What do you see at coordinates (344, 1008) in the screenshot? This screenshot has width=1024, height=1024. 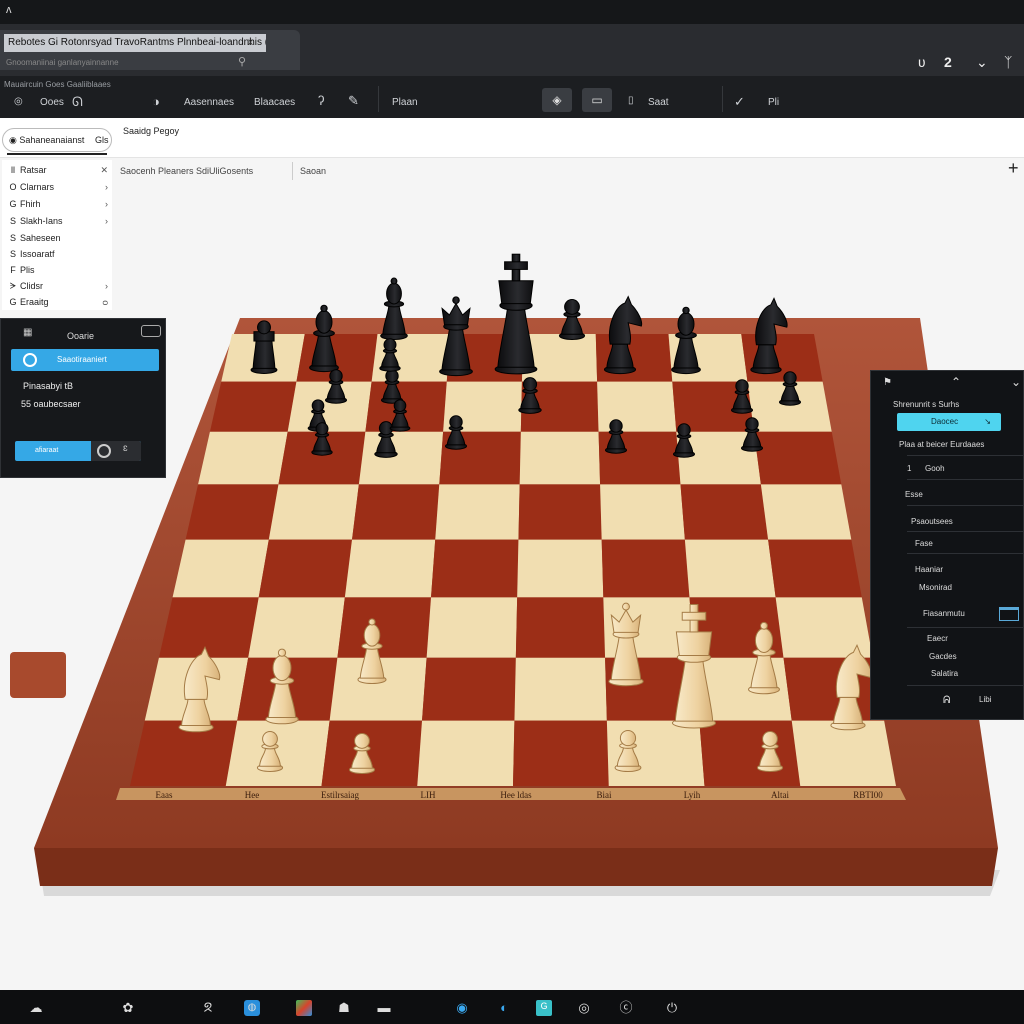 I see `store-icon: ☗` at bounding box center [344, 1008].